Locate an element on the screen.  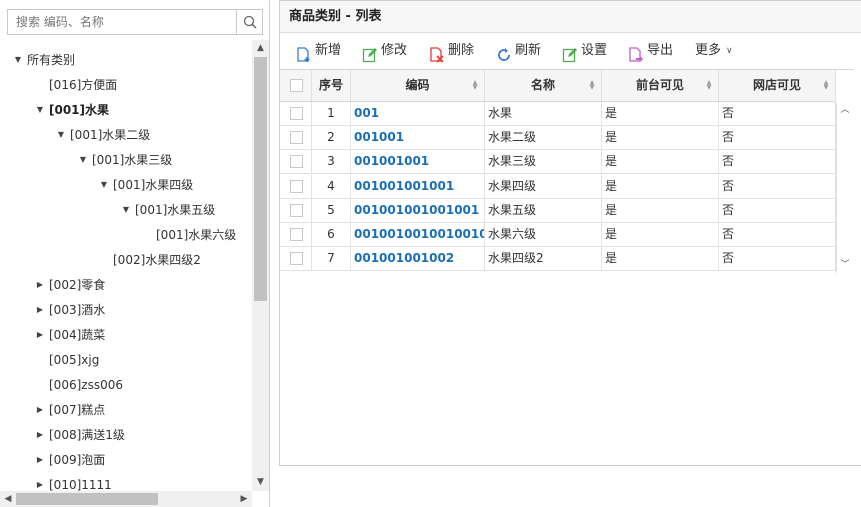
cell-code: 001001001001 is located at coordinates (418, 186).